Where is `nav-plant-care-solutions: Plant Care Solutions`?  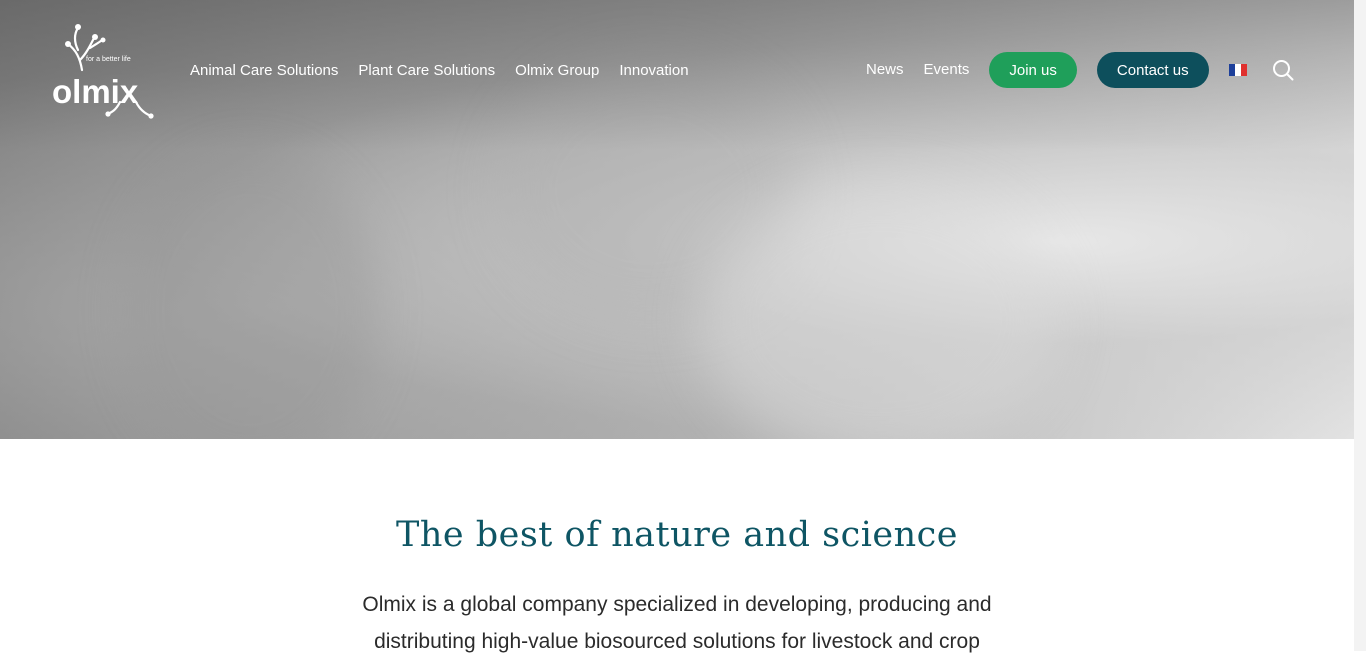 nav-plant-care-solutions: Plant Care Solutions is located at coordinates (426, 71).